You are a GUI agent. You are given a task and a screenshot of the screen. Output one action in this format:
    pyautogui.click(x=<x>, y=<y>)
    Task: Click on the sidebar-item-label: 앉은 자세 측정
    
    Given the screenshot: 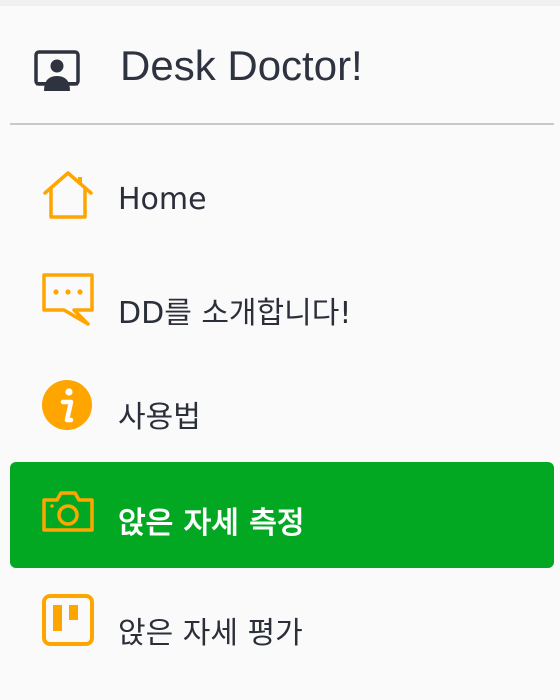 What is the action you would take?
    pyautogui.click(x=211, y=523)
    